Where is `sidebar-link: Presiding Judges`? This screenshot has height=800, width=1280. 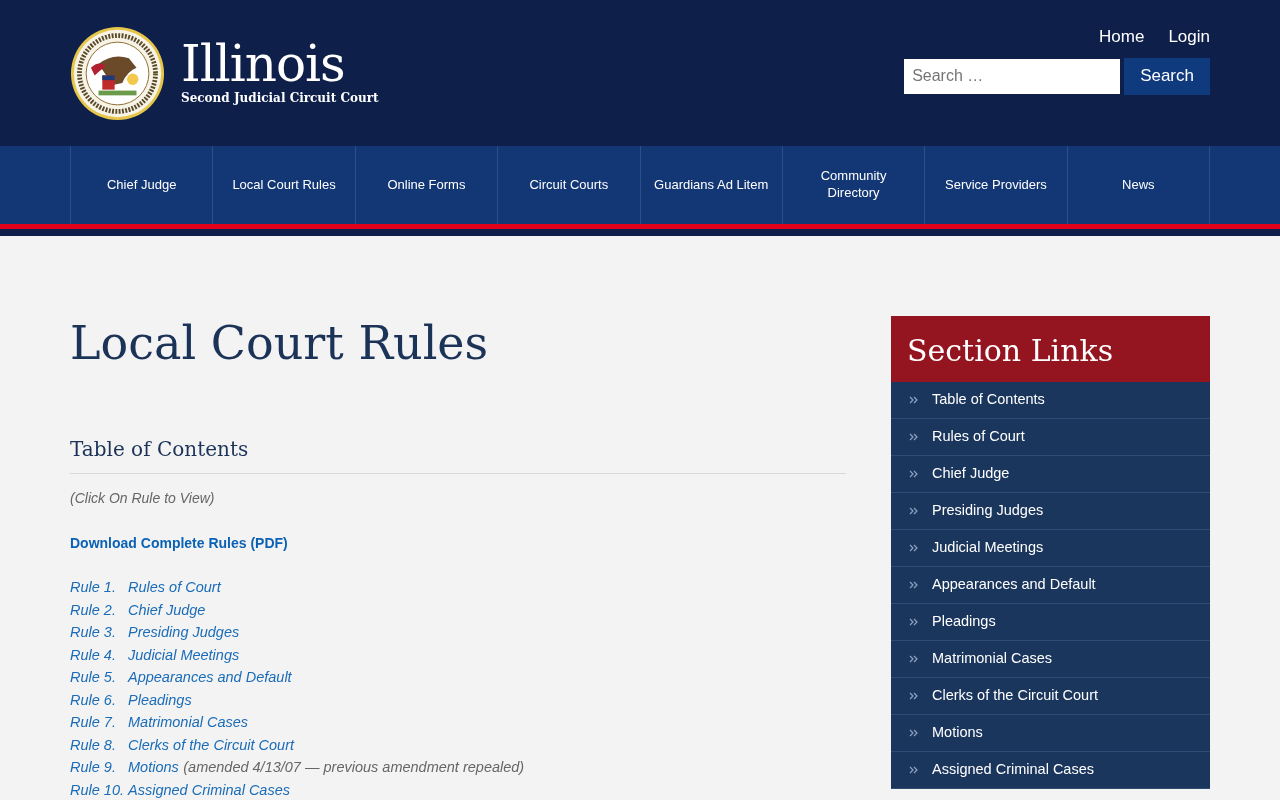
sidebar-link: Presiding Judges is located at coordinates (1050, 511).